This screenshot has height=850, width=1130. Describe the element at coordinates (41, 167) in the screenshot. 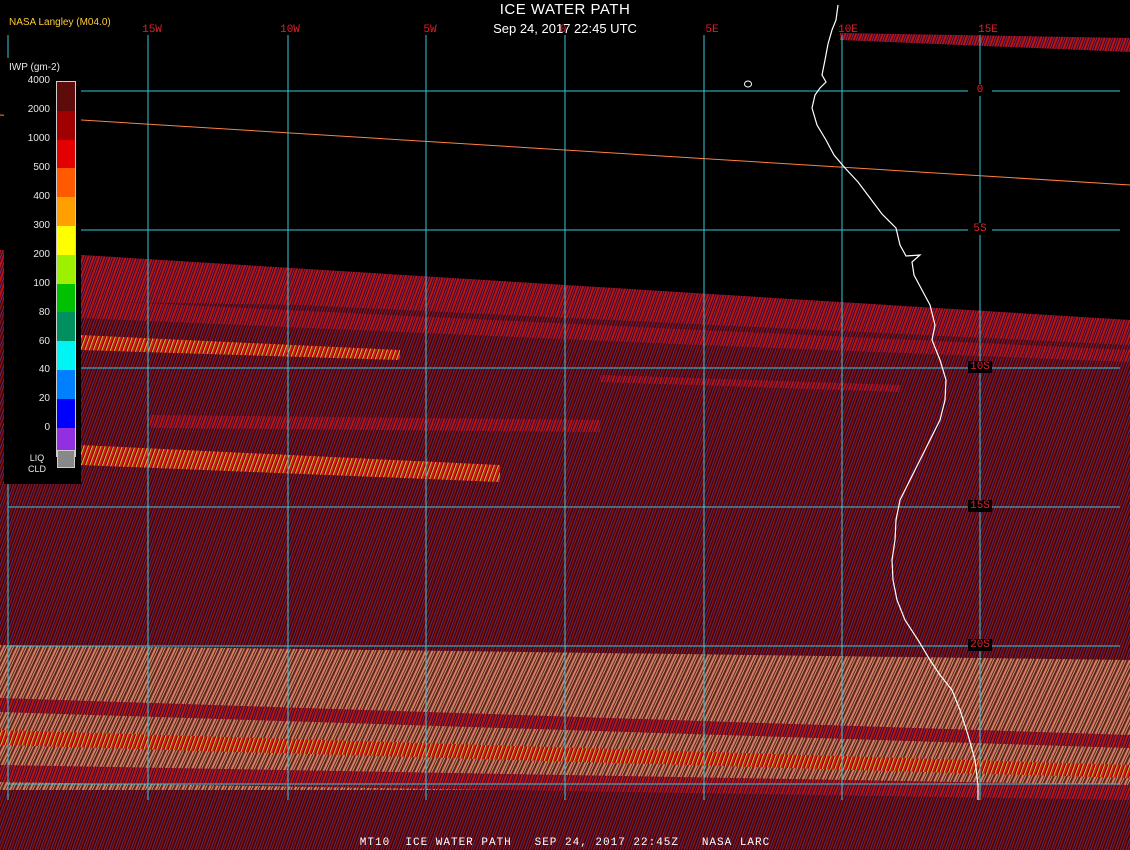

I see `legend-tick: 500` at that location.